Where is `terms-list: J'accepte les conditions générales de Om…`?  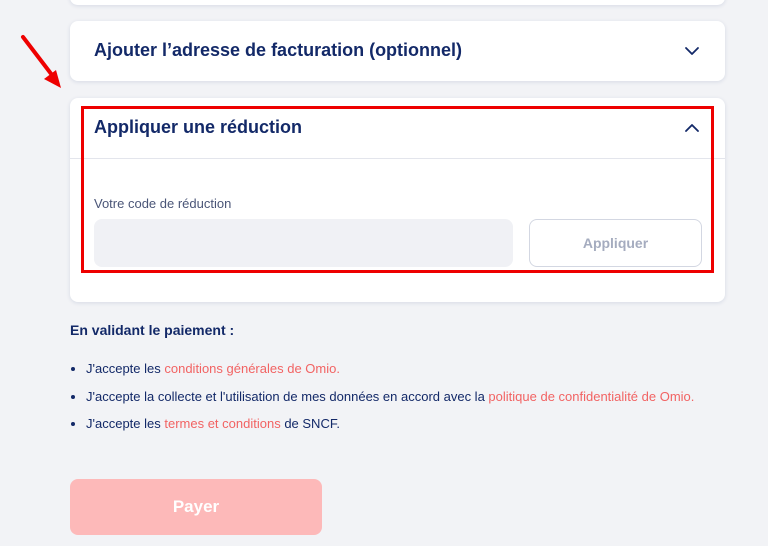 terms-list: J'accepte les conditions générales de Om… is located at coordinates (395, 399).